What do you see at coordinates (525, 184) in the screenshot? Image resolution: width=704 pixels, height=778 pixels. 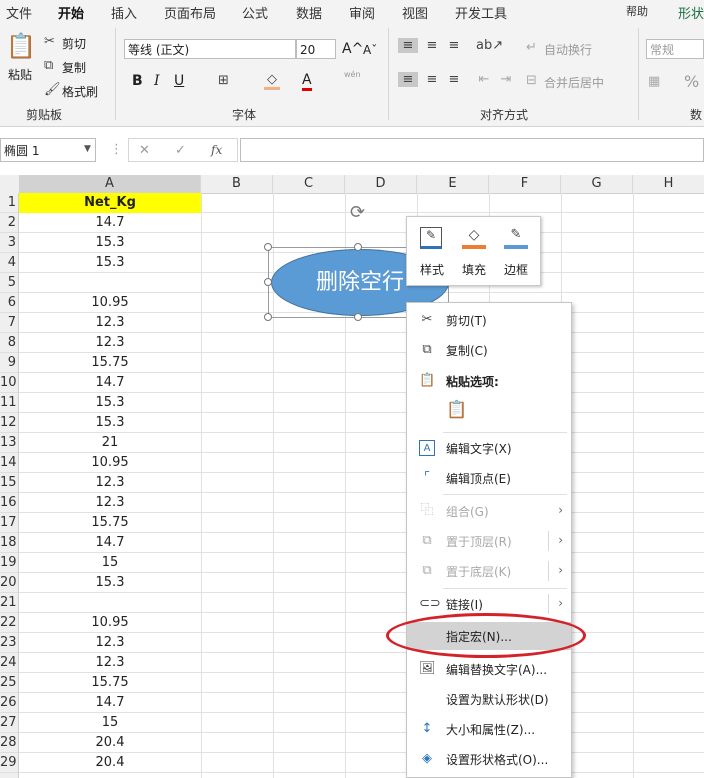 I see `column-header-f: F` at bounding box center [525, 184].